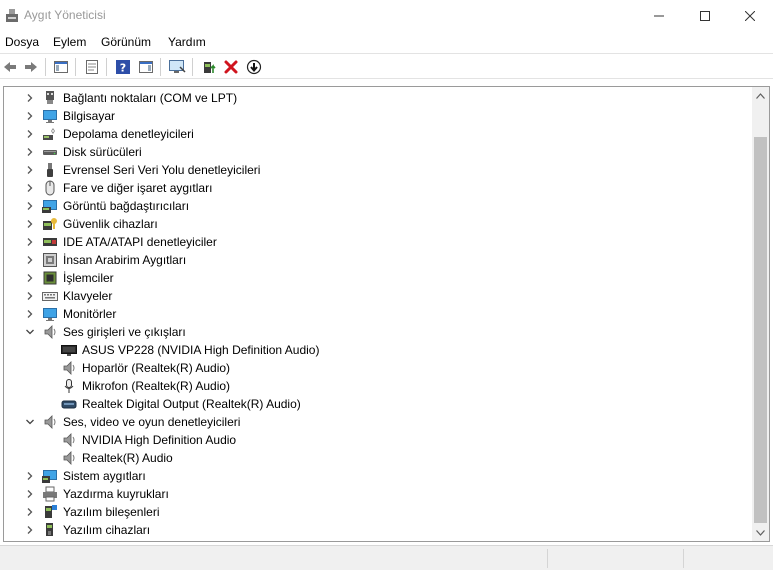 This screenshot has width=773, height=570. What do you see at coordinates (376, 494) in the screenshot?
I see `tree-category: Yazdırma kuyrukları` at bounding box center [376, 494].